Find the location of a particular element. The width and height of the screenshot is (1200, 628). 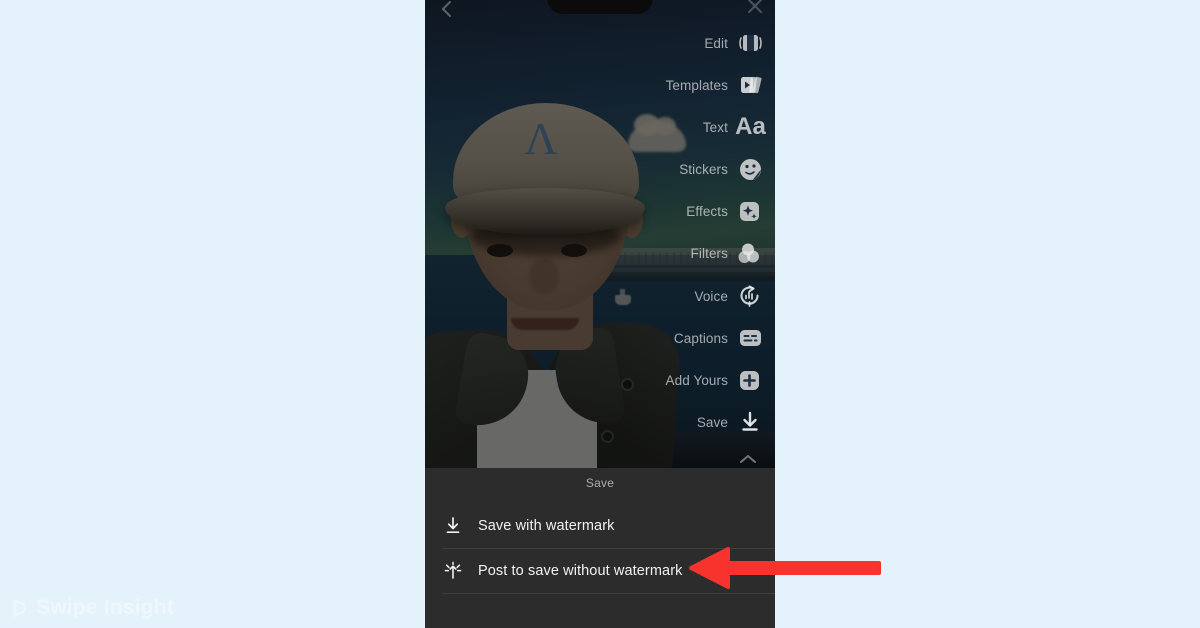

tool-item-stickers: Stickers is located at coordinates (721, 169).